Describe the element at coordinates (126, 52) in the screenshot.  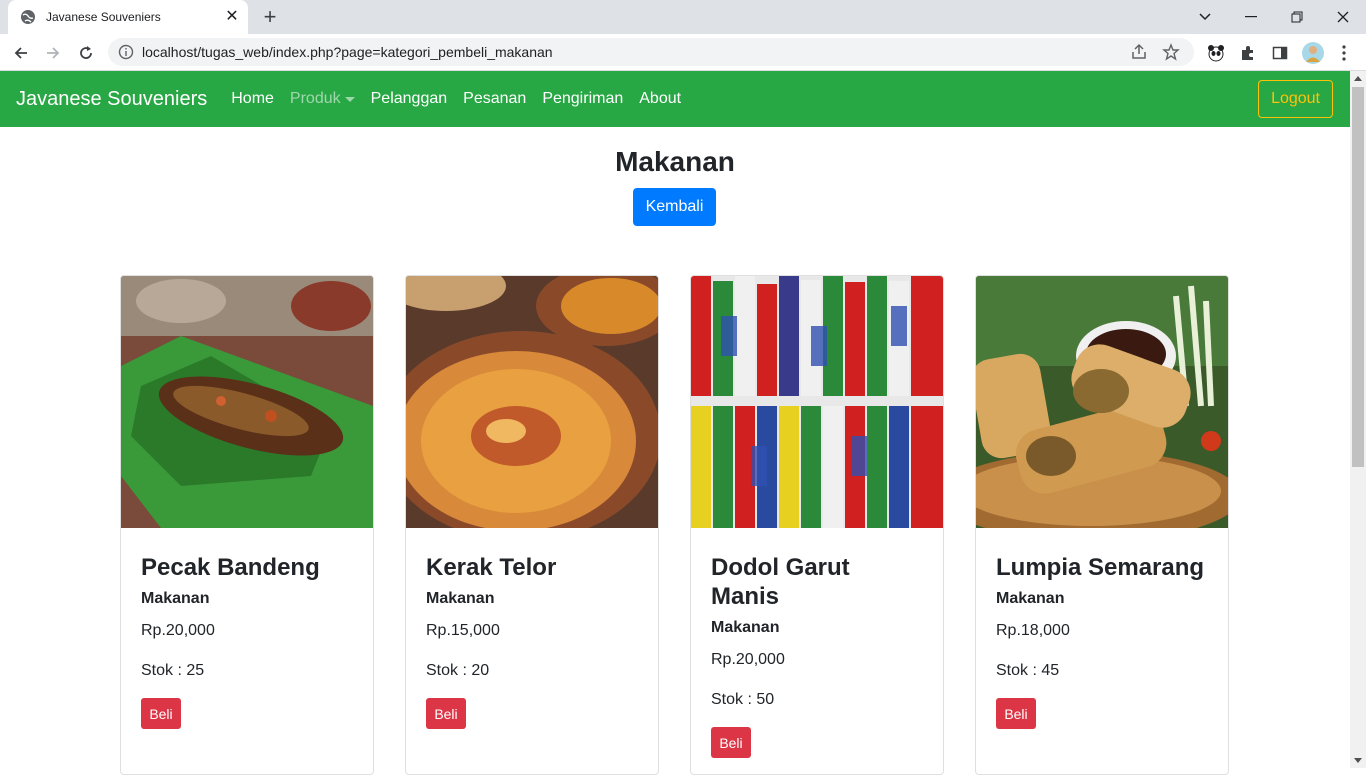
I see `info-icon` at that location.